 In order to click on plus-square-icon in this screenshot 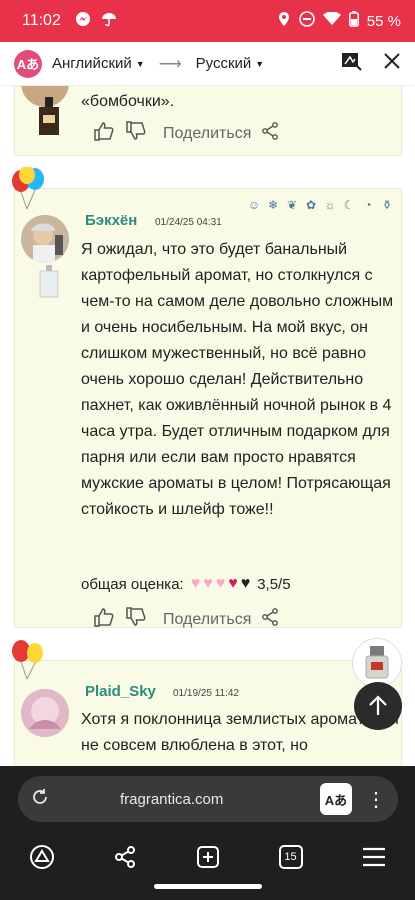, I will do `click(207, 857)`.